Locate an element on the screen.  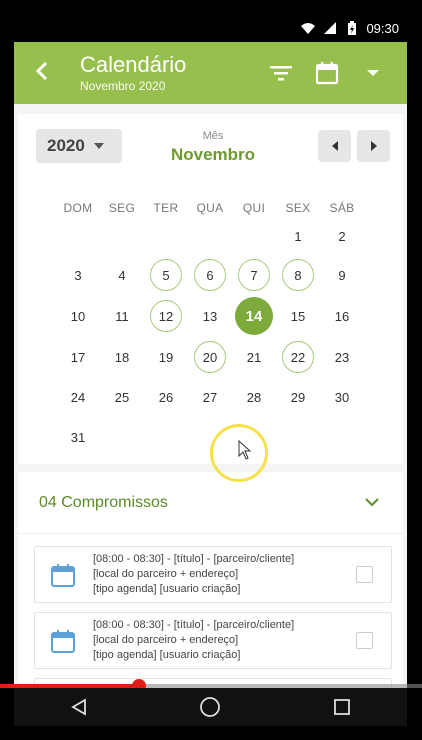
calendar-day: 5 is located at coordinates (166, 275).